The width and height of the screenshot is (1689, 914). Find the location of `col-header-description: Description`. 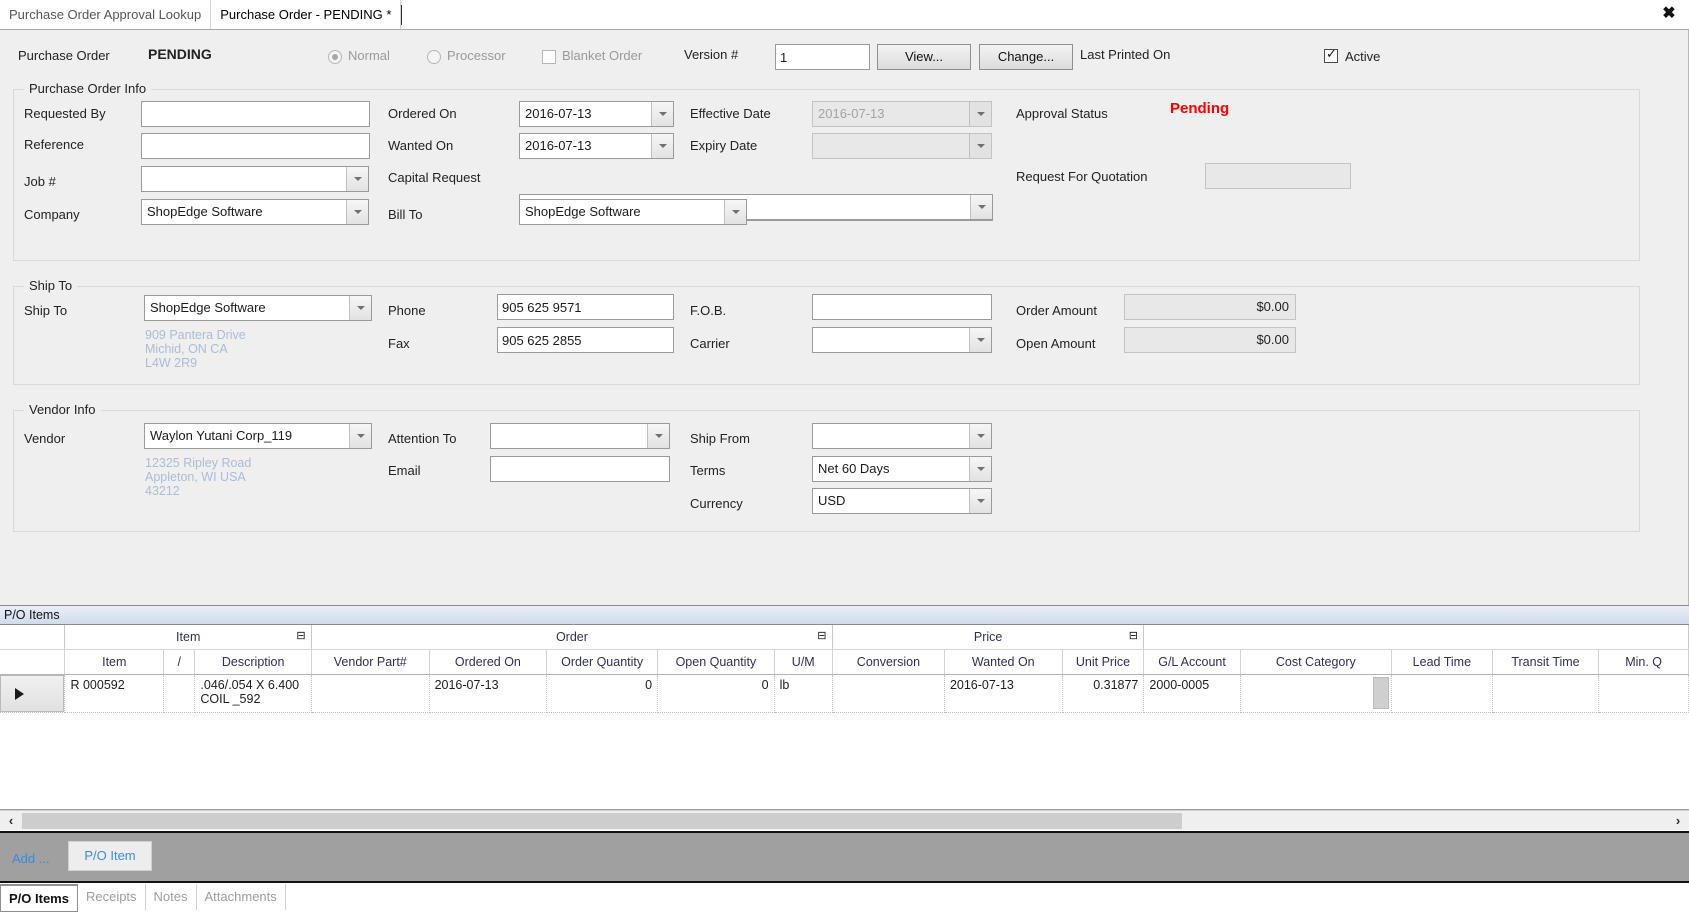

col-header-description: Description is located at coordinates (253, 662).